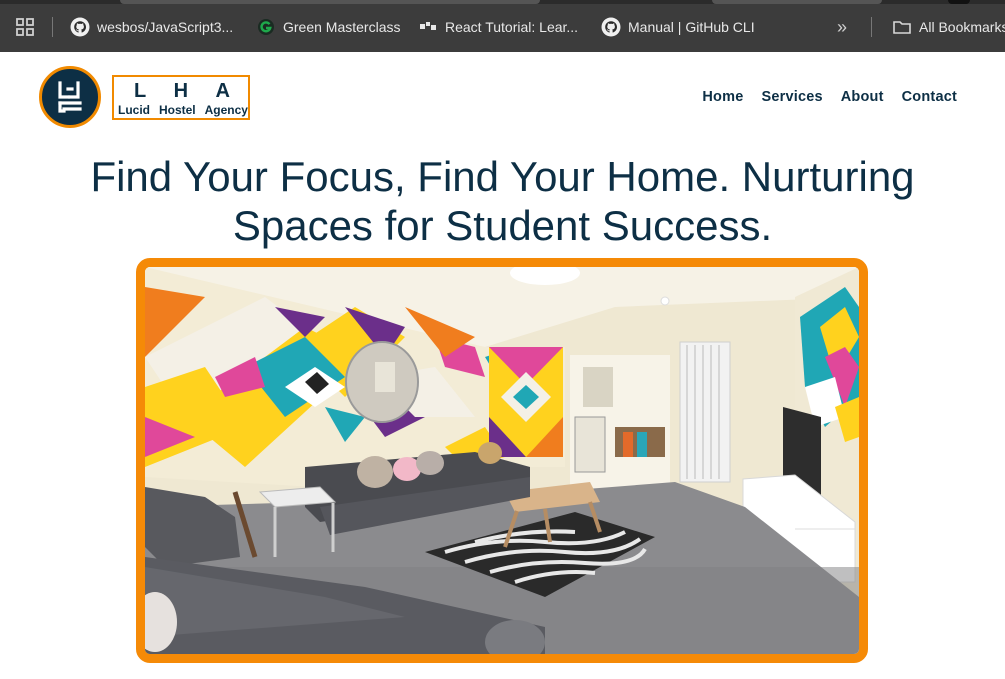  What do you see at coordinates (962, 27) in the screenshot?
I see `all-bookmarks-label: All Bookmarks` at bounding box center [962, 27].